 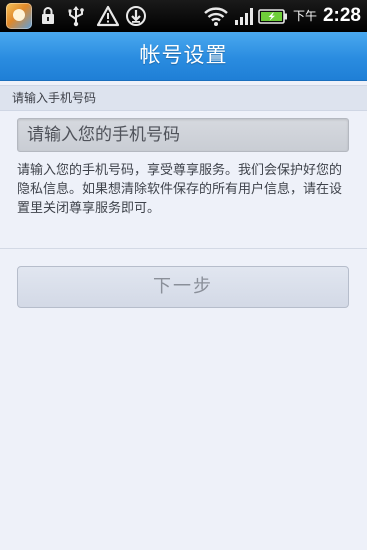 I want to click on divider, so click(x=183, y=248).